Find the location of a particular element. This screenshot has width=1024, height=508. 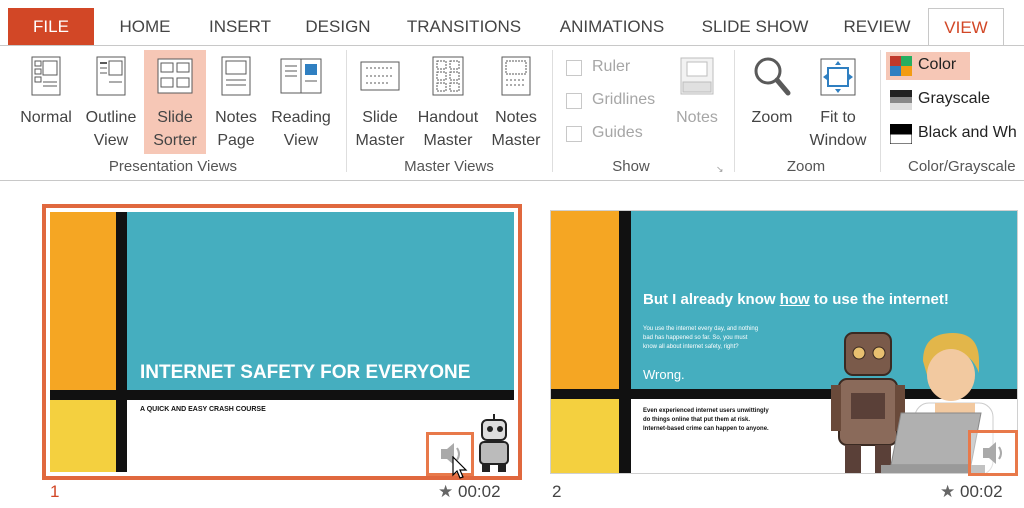

notes-master-button: Notes Master is located at coordinates (516, 102).